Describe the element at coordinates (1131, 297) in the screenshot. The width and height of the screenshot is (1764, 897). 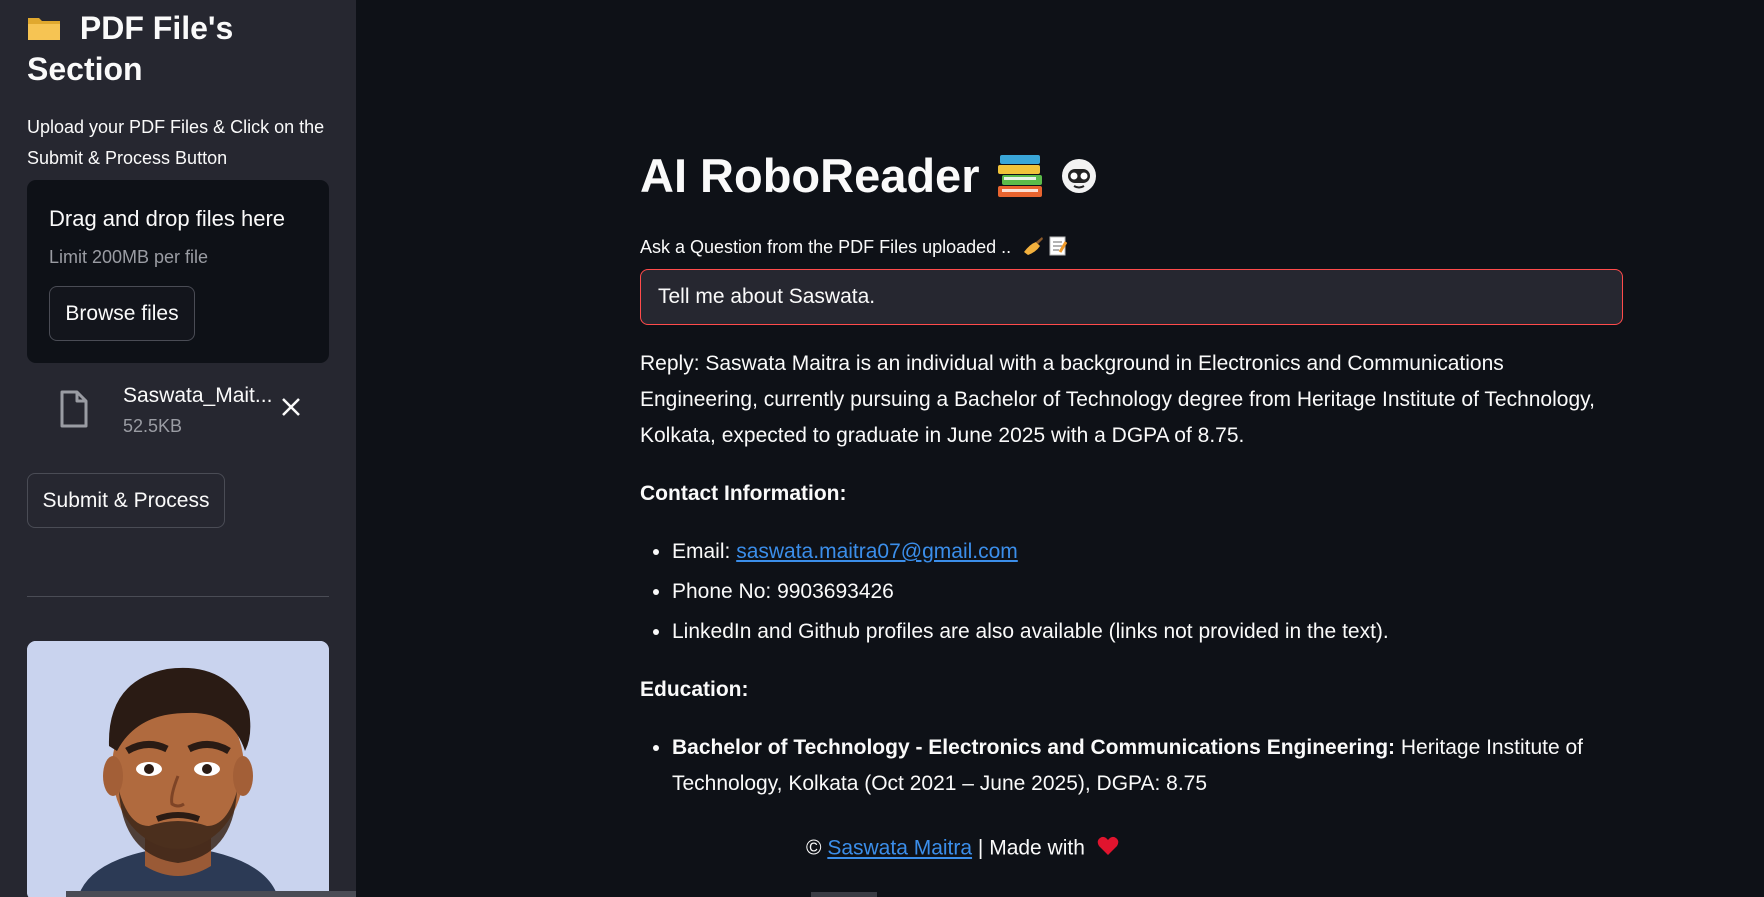
I see `question-input` at that location.